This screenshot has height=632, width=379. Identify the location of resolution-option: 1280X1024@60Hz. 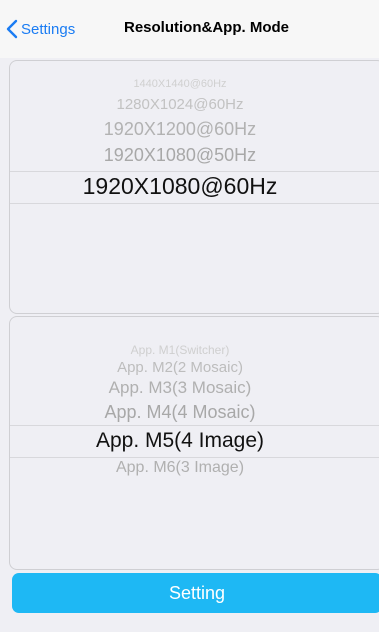
(180, 104).